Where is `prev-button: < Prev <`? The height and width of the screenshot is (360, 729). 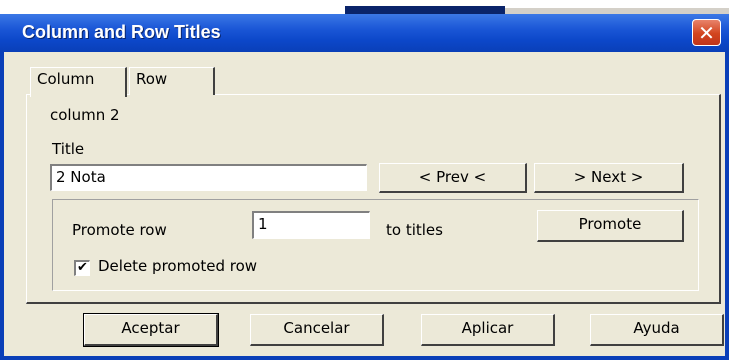
prev-button: < Prev < is located at coordinates (453, 178).